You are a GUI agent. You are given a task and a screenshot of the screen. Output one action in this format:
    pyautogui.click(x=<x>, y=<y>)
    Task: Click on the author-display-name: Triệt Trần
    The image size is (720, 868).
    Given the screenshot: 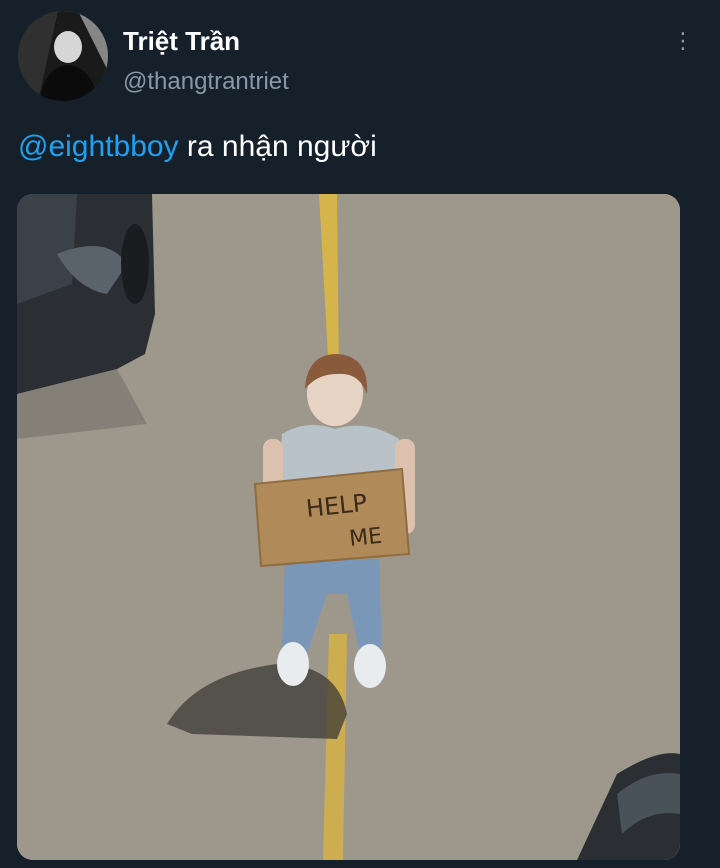 What is the action you would take?
    pyautogui.click(x=181, y=41)
    